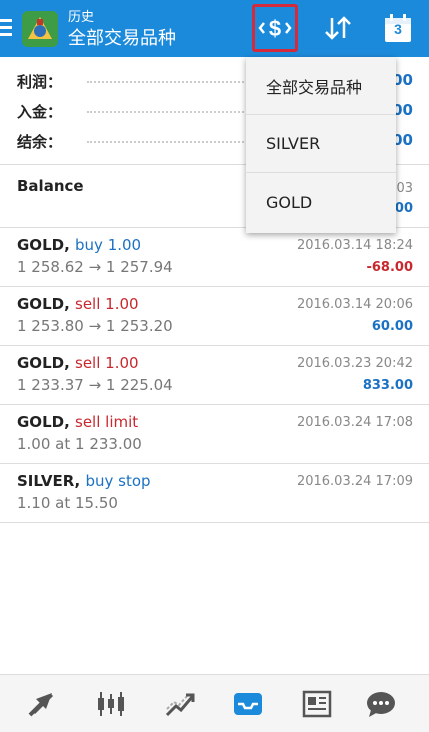 Image resolution: width=429 pixels, height=732 pixels. I want to click on order-symbol: SILVER,, so click(49, 481).